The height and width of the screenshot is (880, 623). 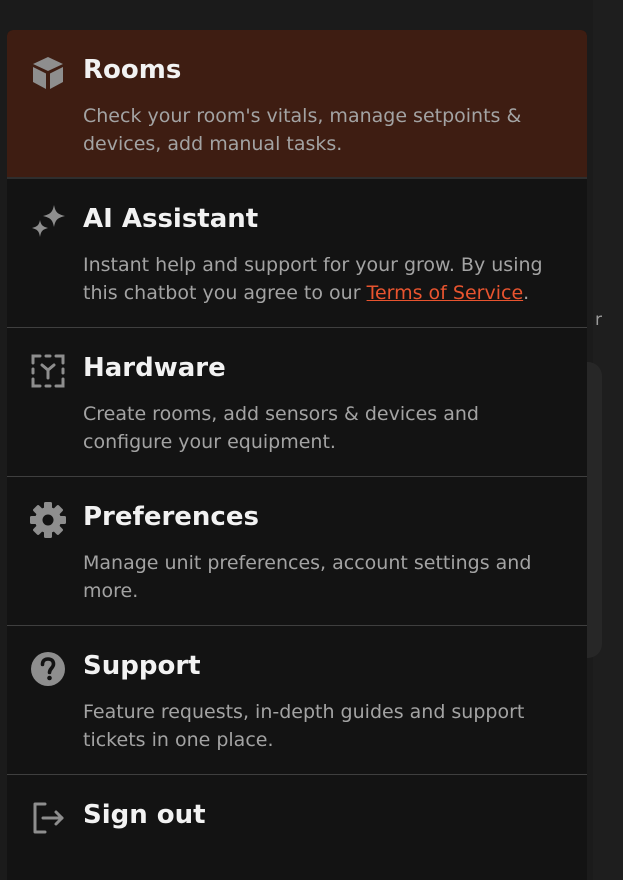 I want to click on menu-item-sign-out: Sign out, so click(x=297, y=825).